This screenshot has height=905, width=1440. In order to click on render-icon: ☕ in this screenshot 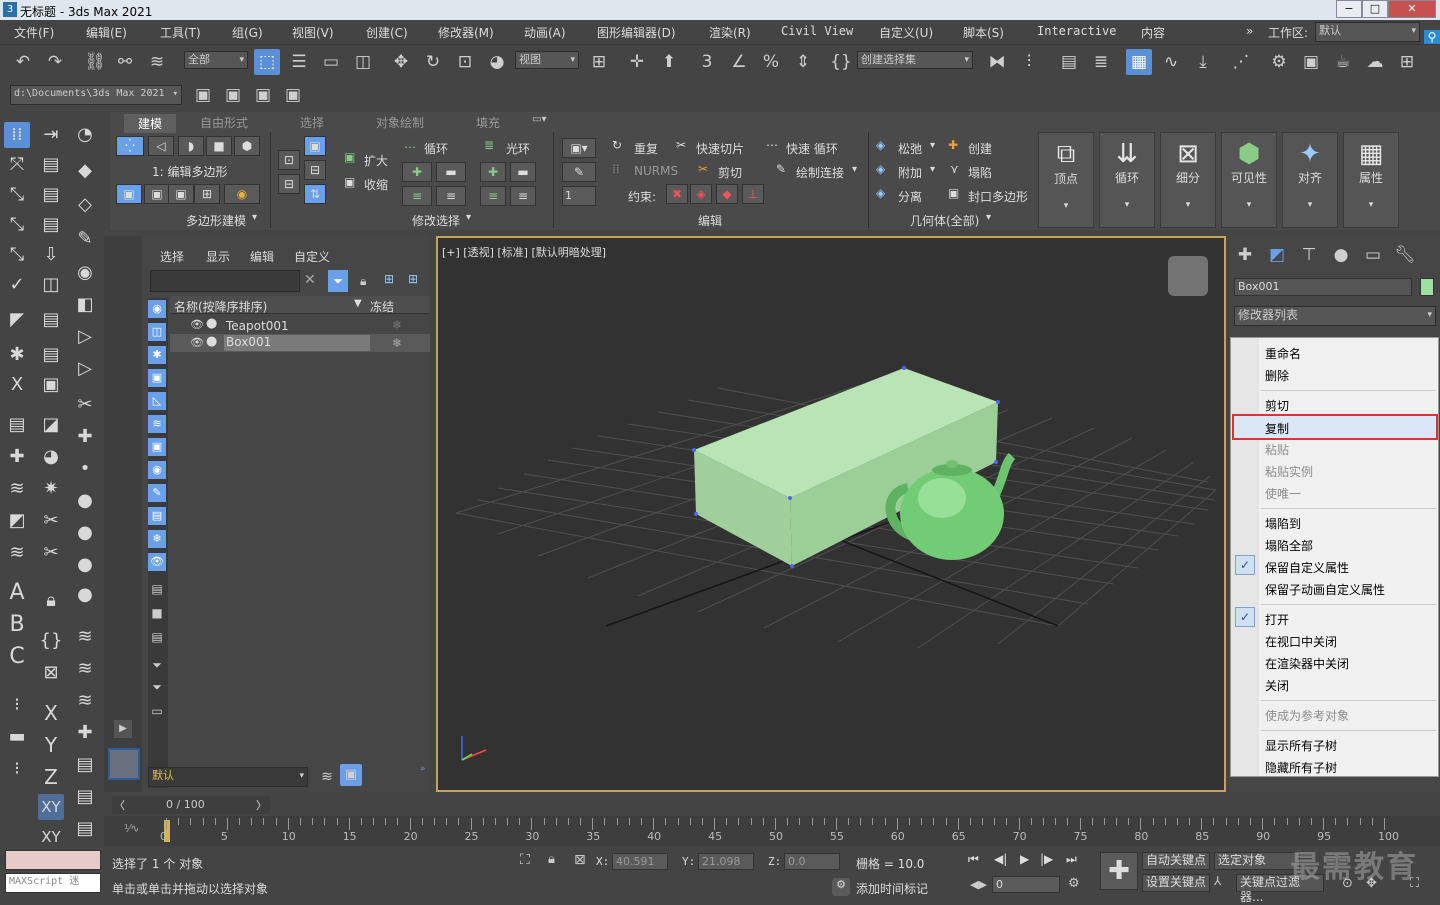, I will do `click(1343, 62)`.